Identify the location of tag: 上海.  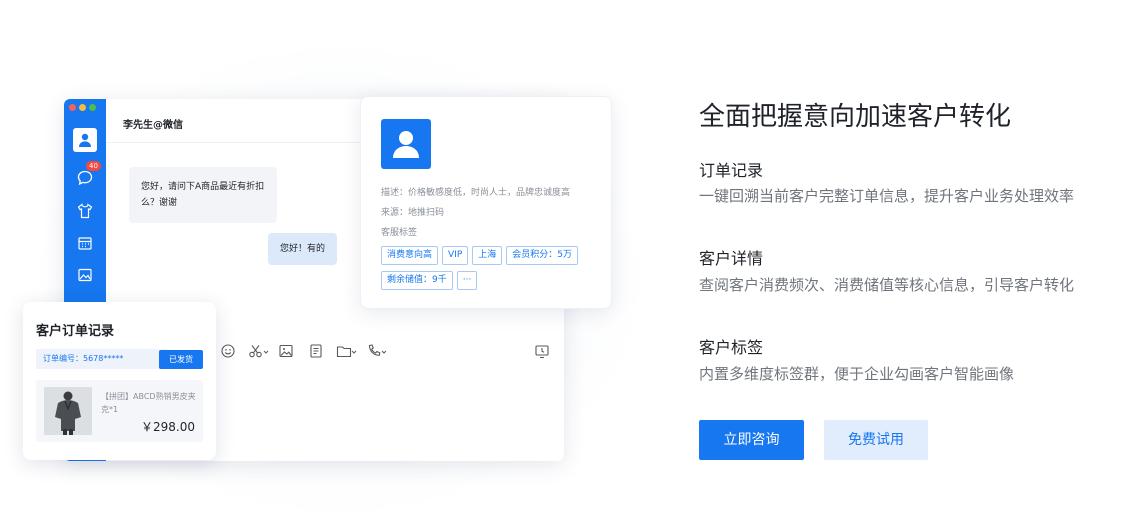
(487, 255).